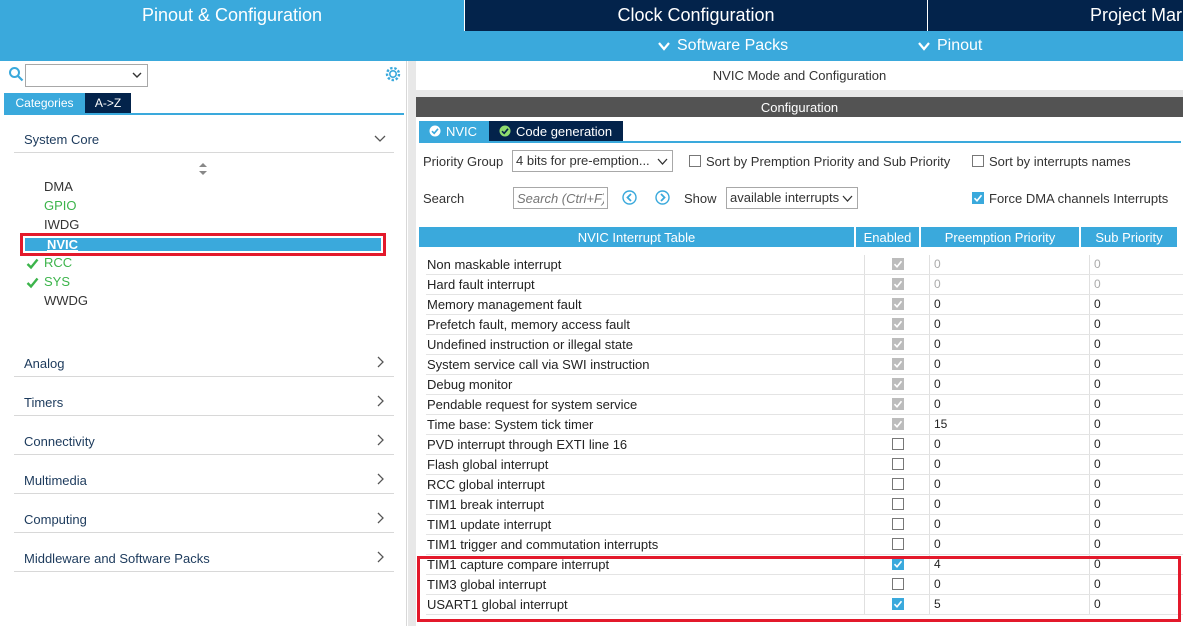 This screenshot has height=626, width=1183. What do you see at coordinates (696, 15) in the screenshot?
I see `tab-clock-configuration: Clock Configuration` at bounding box center [696, 15].